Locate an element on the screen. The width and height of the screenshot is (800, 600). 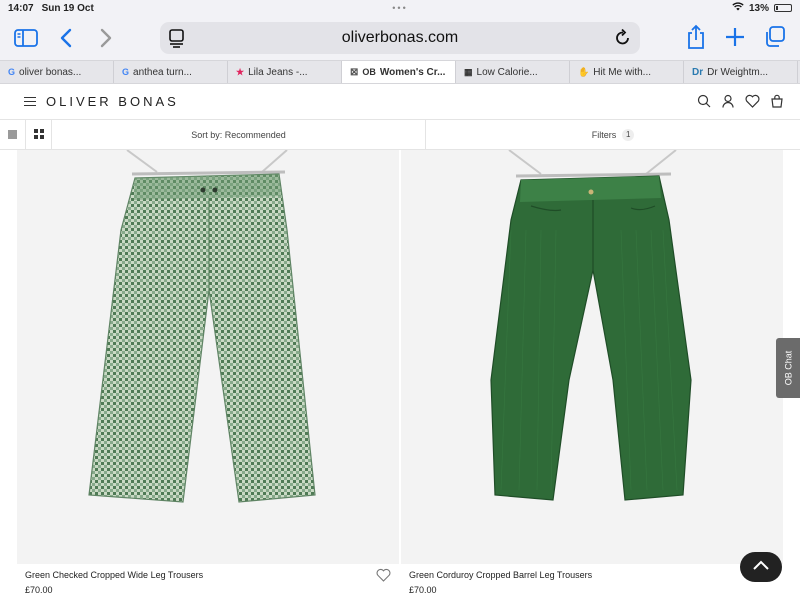
filters-count-badge: 1 is located at coordinates (628, 134).